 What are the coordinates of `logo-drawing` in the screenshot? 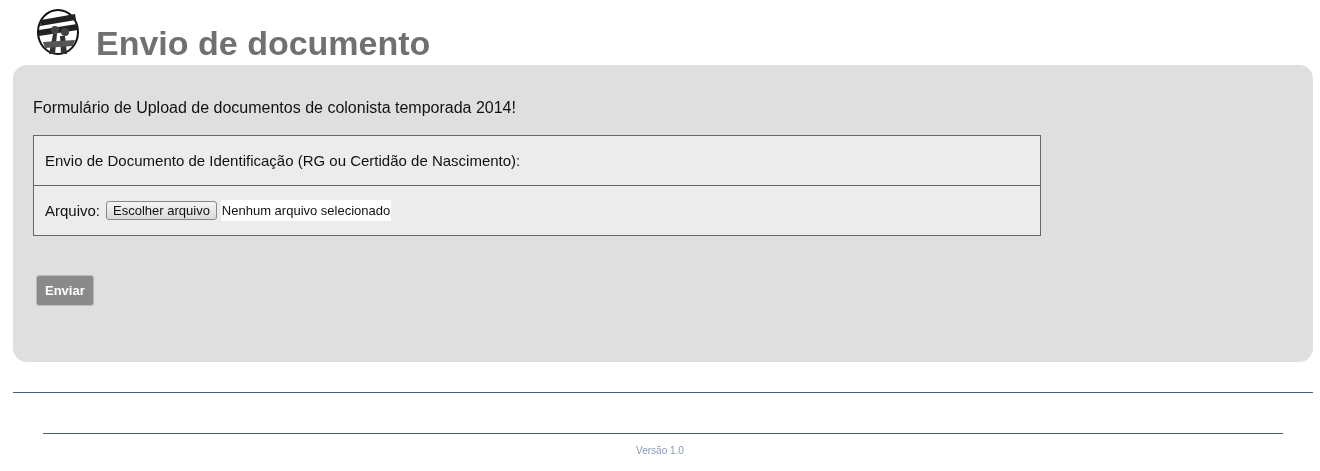 It's located at (58, 31).